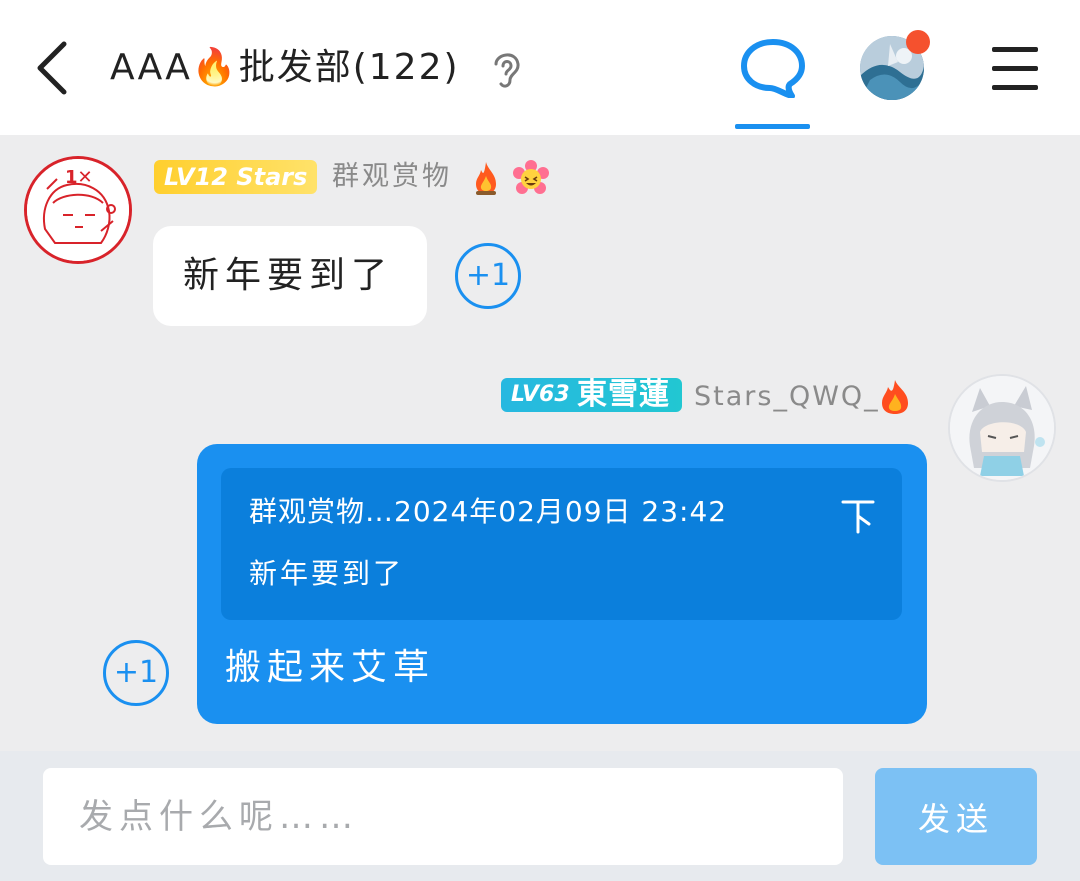 This screenshot has height=881, width=1080. Describe the element at coordinates (858, 516) in the screenshot. I see `jump-to-quote-icon` at that location.